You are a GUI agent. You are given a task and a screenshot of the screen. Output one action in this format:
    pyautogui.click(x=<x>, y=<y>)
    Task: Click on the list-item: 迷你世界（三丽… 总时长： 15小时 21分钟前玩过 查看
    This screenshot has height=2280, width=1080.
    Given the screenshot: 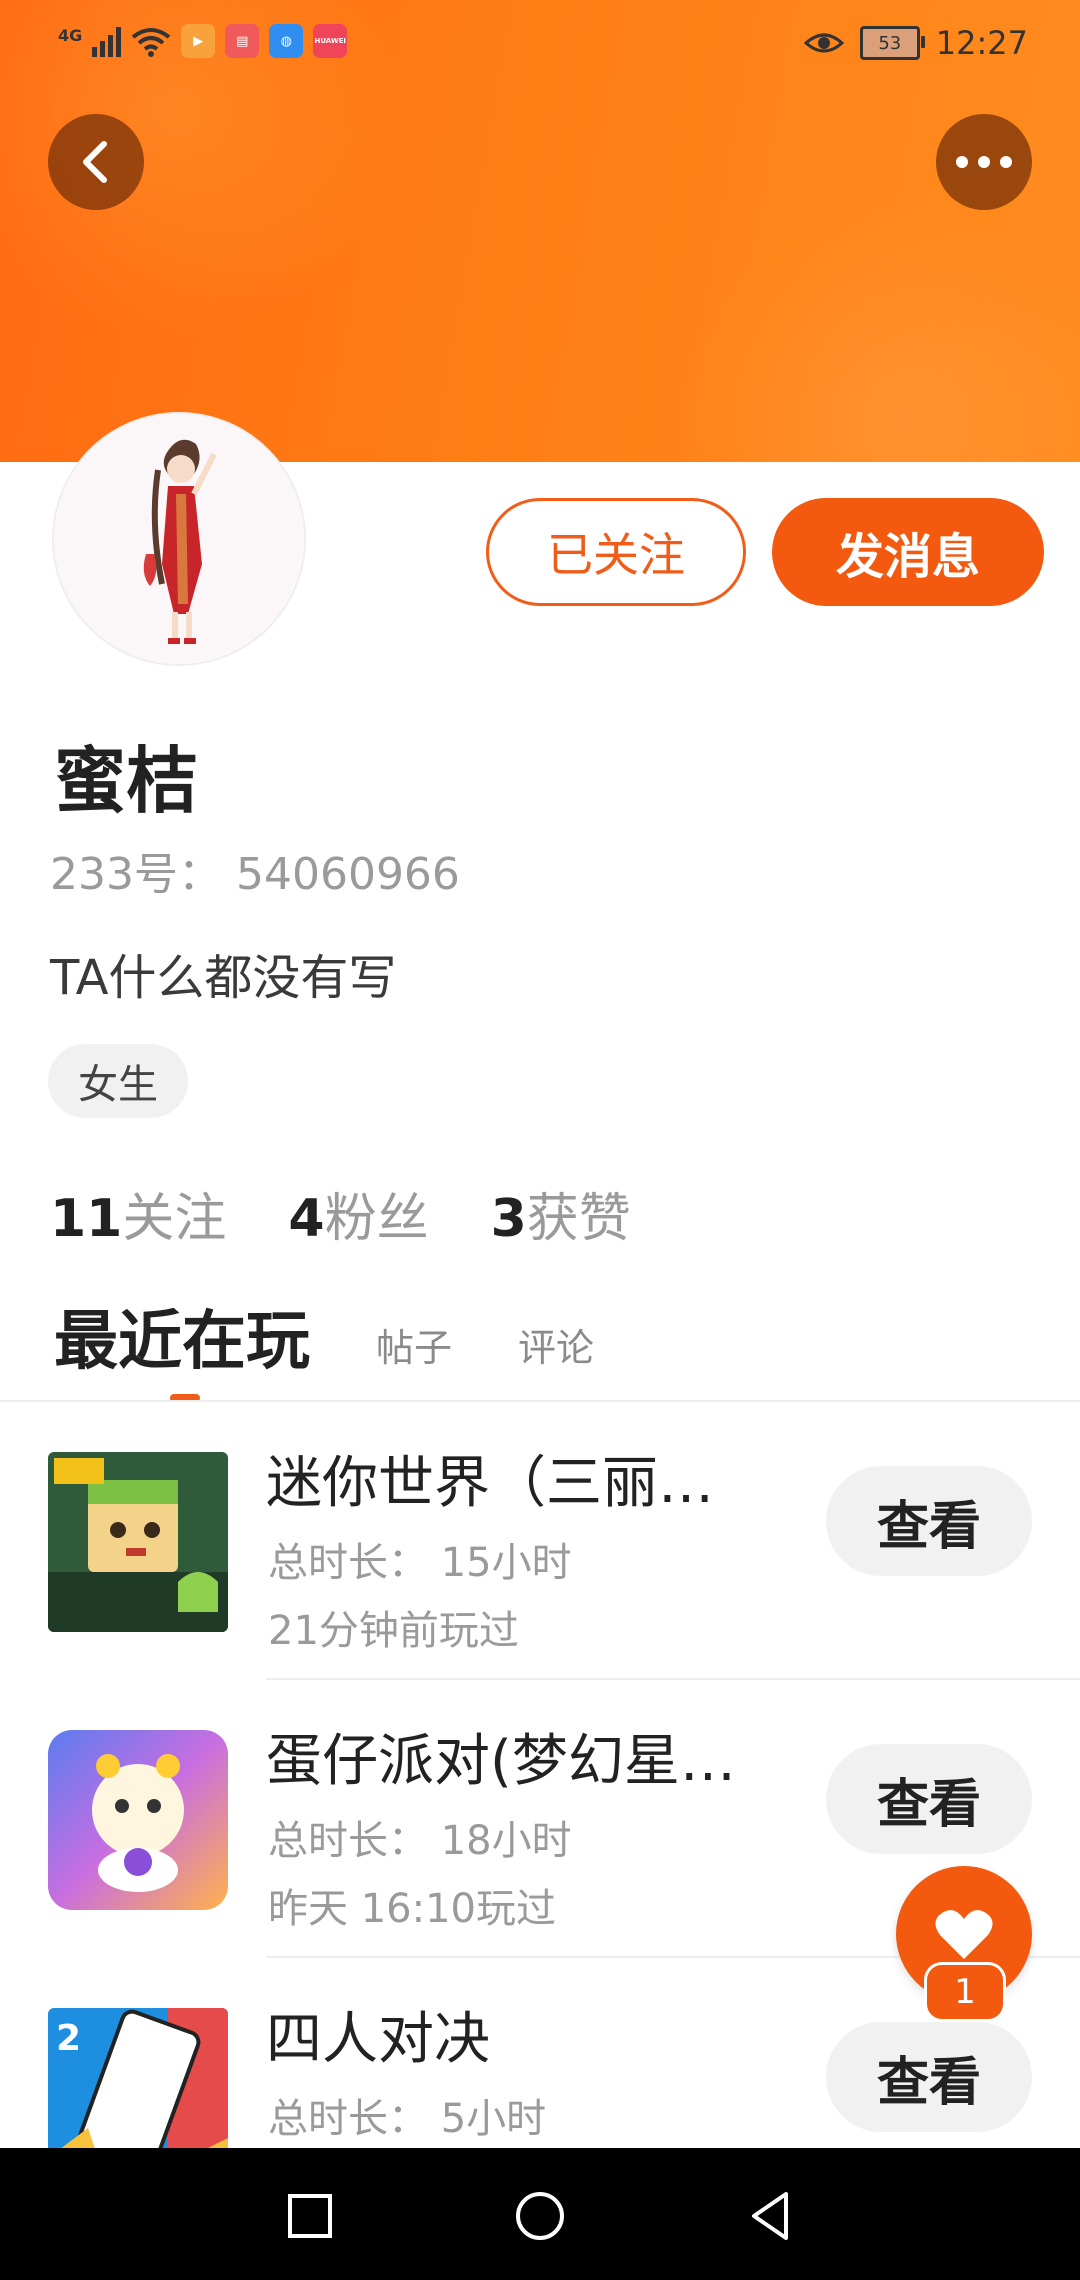 What is the action you would take?
    pyautogui.click(x=540, y=1541)
    